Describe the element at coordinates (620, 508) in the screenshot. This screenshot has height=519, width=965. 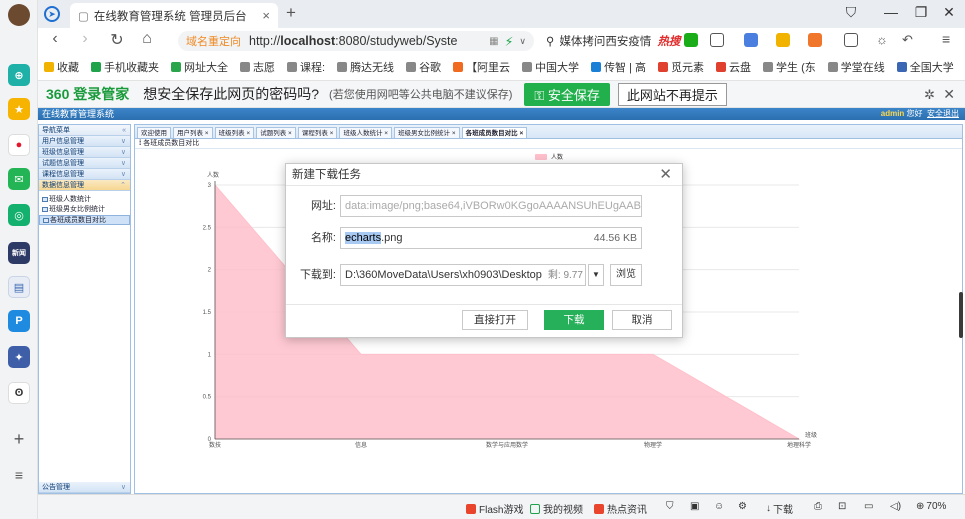
I see `hot-news-link: 热点资讯` at that location.